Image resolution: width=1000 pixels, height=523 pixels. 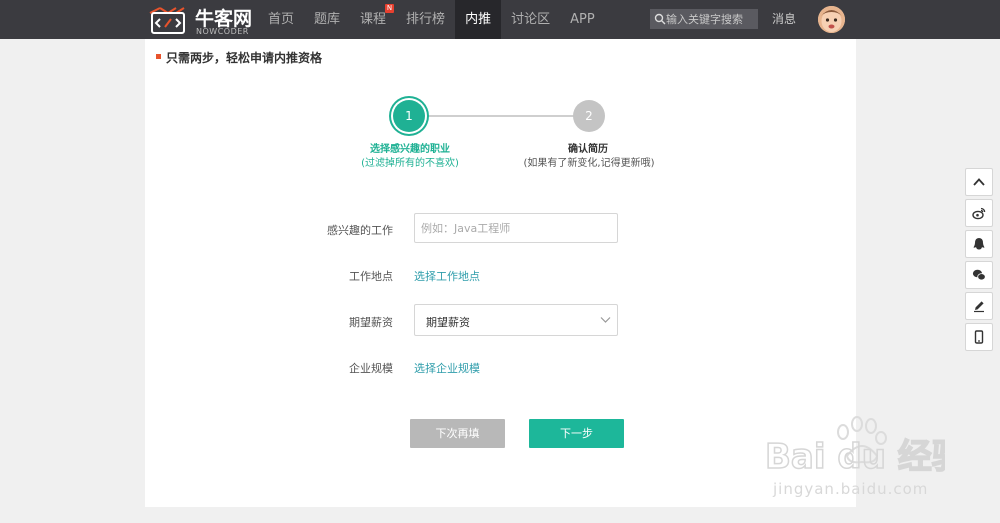 What do you see at coordinates (371, 276) in the screenshot?
I see `location-field-label: 工作地点` at bounding box center [371, 276].